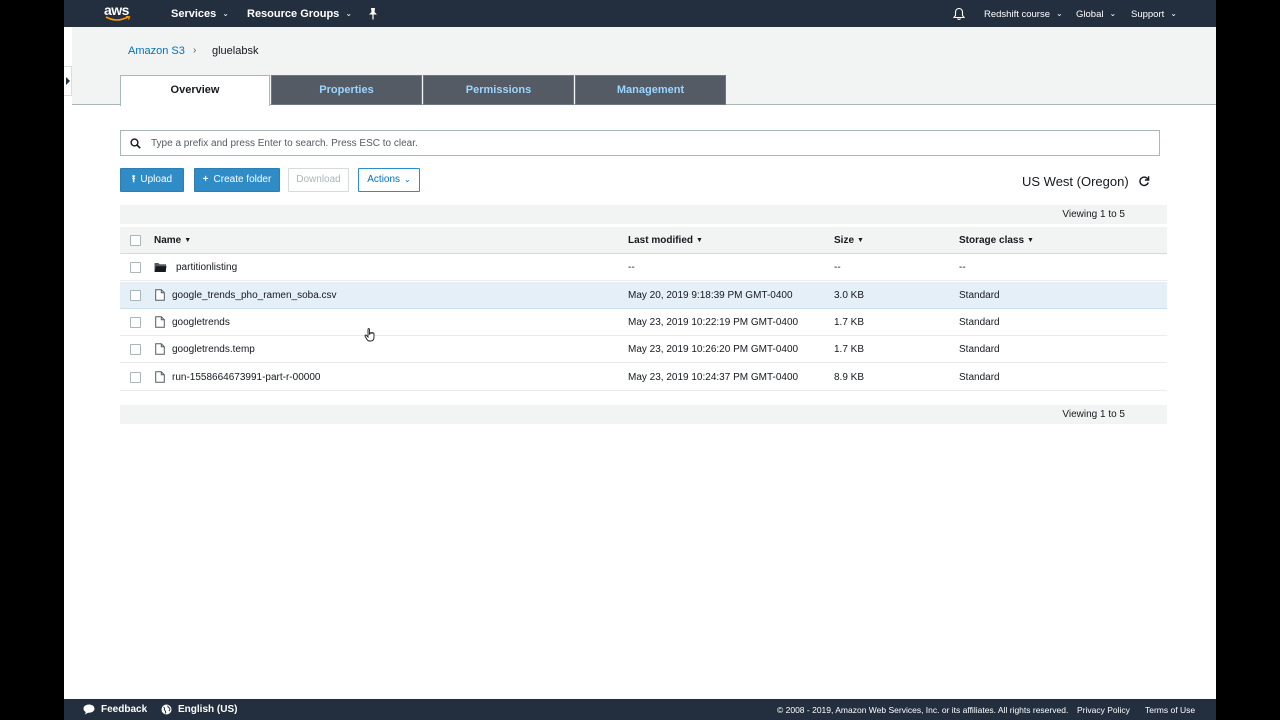 Image resolution: width=1280 pixels, height=720 pixels. I want to click on tab-properties: Properties, so click(346, 90).